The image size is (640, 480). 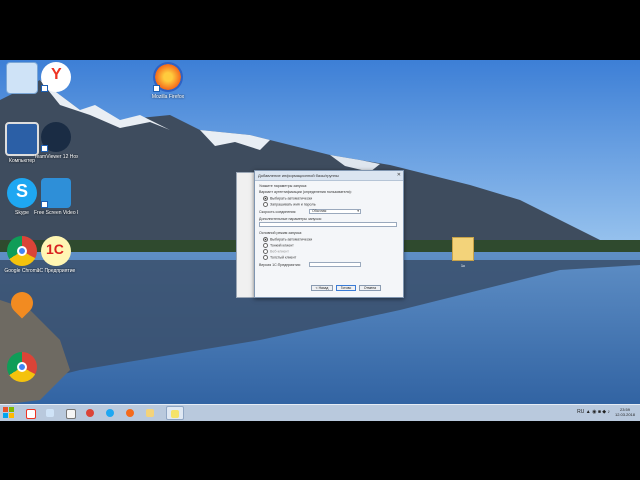 What do you see at coordinates (290, 219) in the screenshot?
I see `extra-params-label: Дополнительные параметры запуска:` at bounding box center [290, 219].